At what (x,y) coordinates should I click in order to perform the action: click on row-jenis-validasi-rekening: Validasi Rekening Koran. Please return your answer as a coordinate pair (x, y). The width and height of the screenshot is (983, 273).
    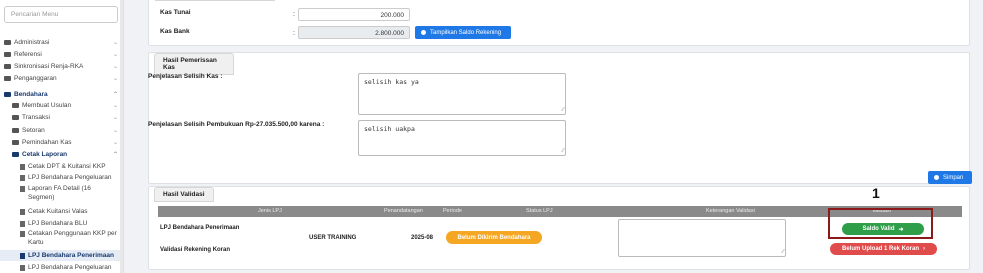
    Looking at the image, I should click on (195, 250).